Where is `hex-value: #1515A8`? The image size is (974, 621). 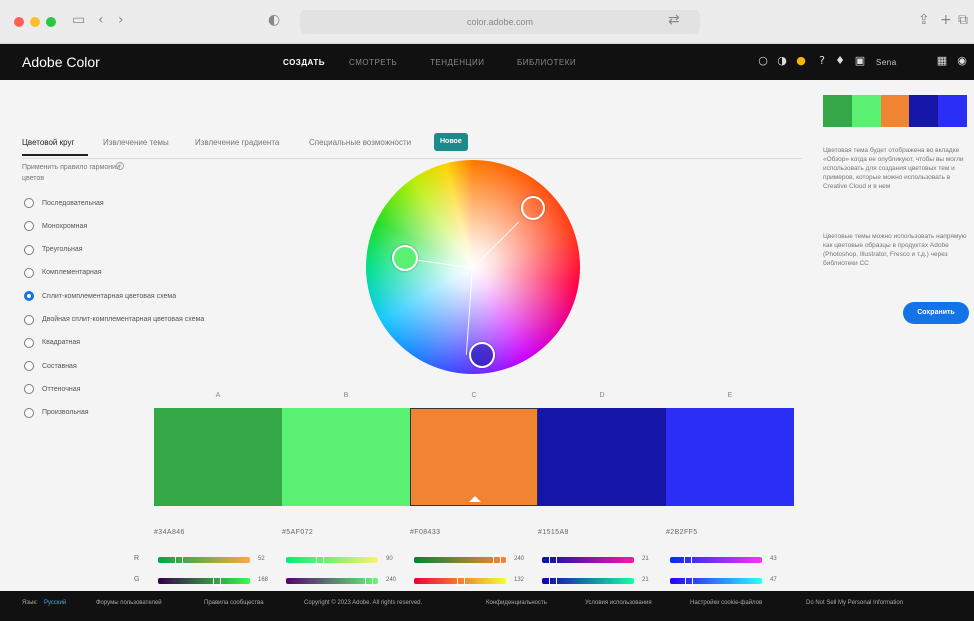 hex-value: #1515A8 is located at coordinates (553, 532).